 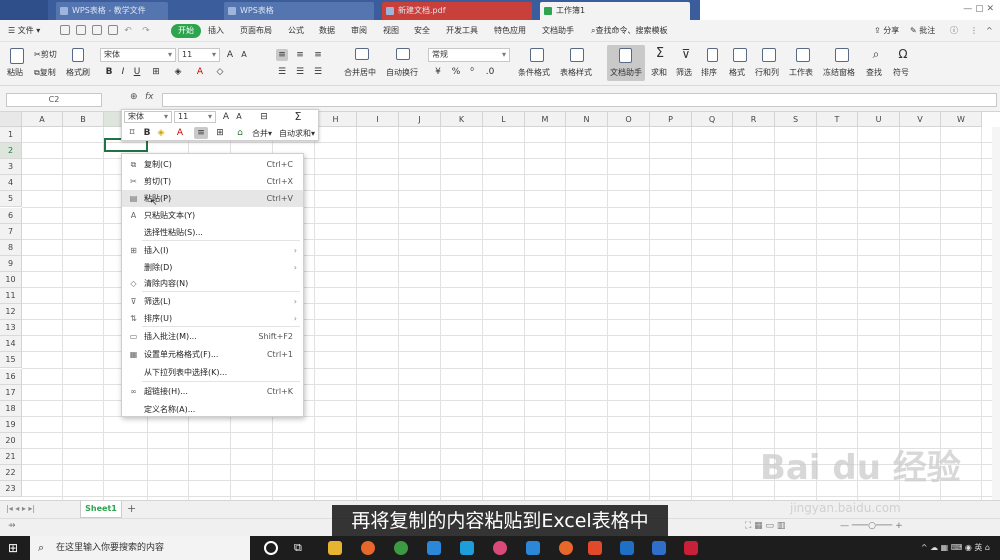 I want to click on symbol-button: 符号, so click(x=901, y=73).